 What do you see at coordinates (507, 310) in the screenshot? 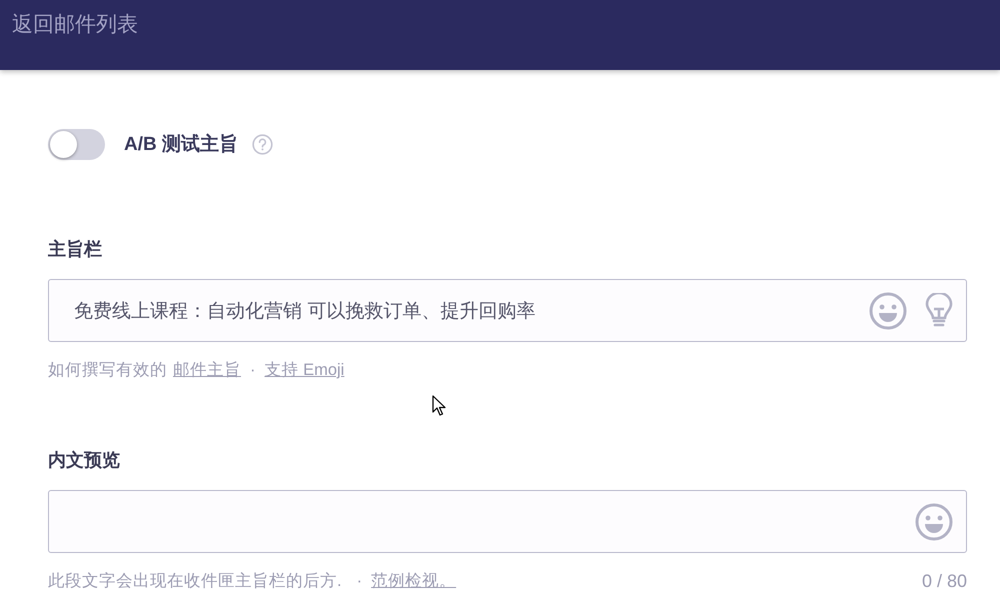
I see `subject-field: 免费线上课程：自动化营销 可以挽救订单、提升回购率` at bounding box center [507, 310].